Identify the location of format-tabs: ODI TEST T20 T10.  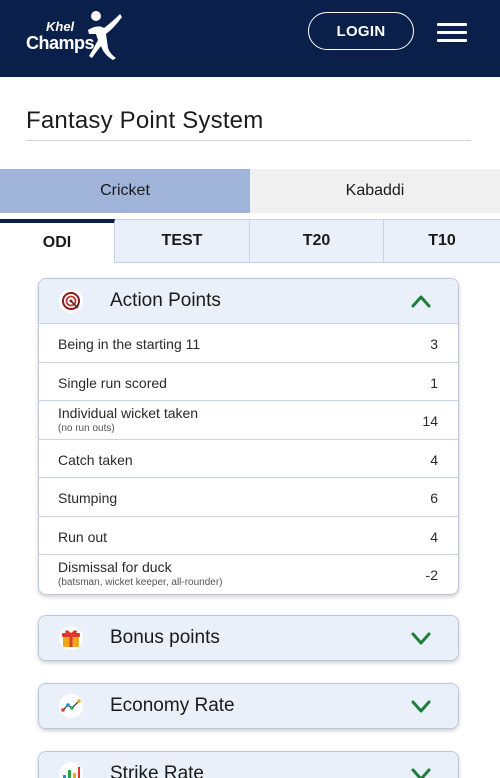
(250, 241).